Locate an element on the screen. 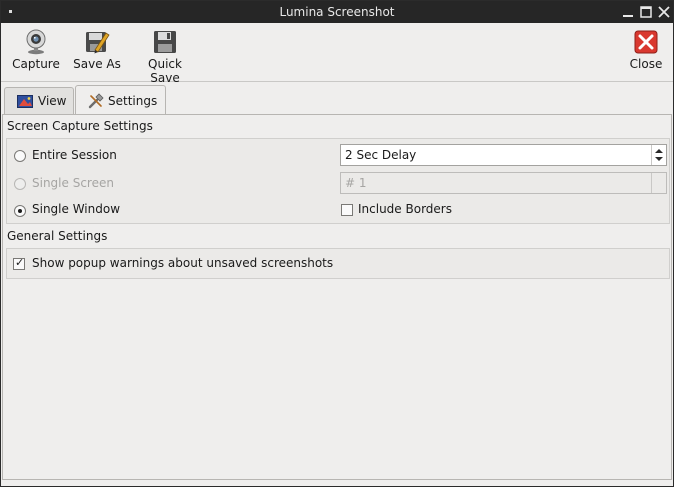 The width and height of the screenshot is (674, 487). single-screen-label: Single Screen is located at coordinates (73, 183).